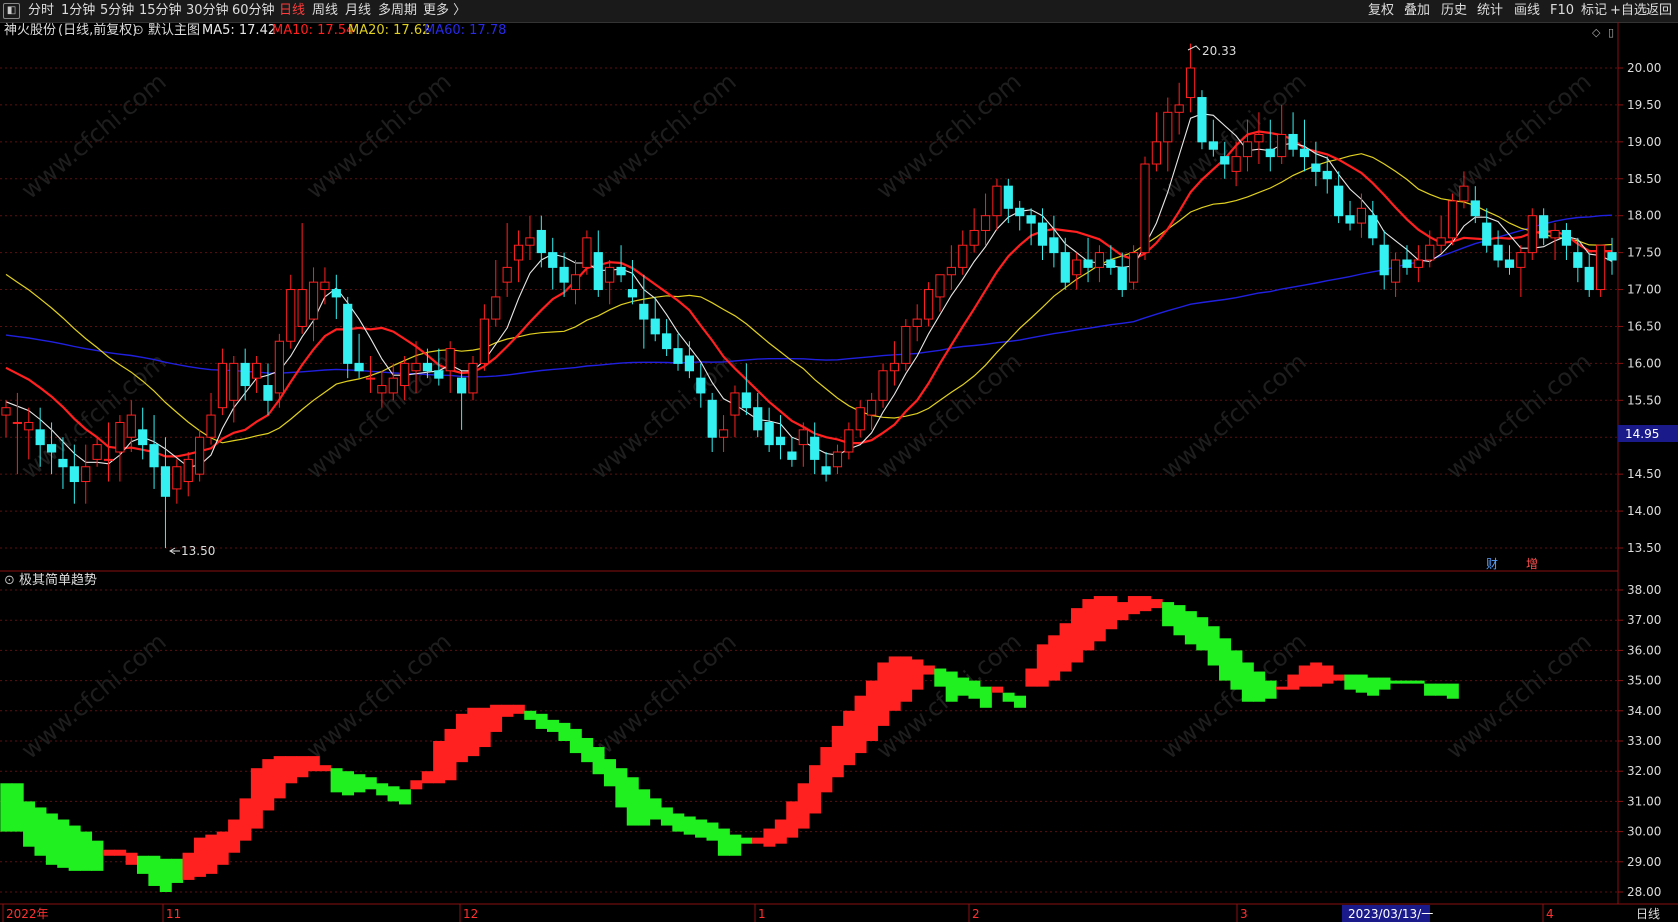  I want to click on price-tick-label: 18.00, so click(1644, 216).